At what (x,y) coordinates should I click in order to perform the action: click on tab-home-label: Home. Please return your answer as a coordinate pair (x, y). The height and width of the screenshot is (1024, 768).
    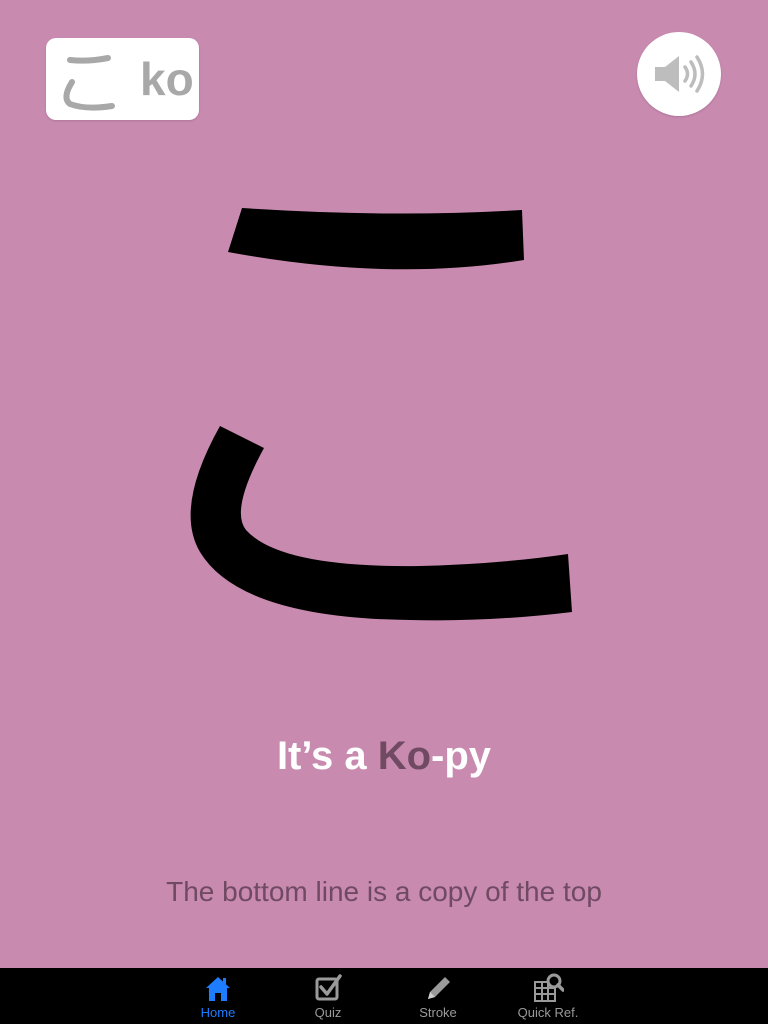
    Looking at the image, I should click on (218, 1012).